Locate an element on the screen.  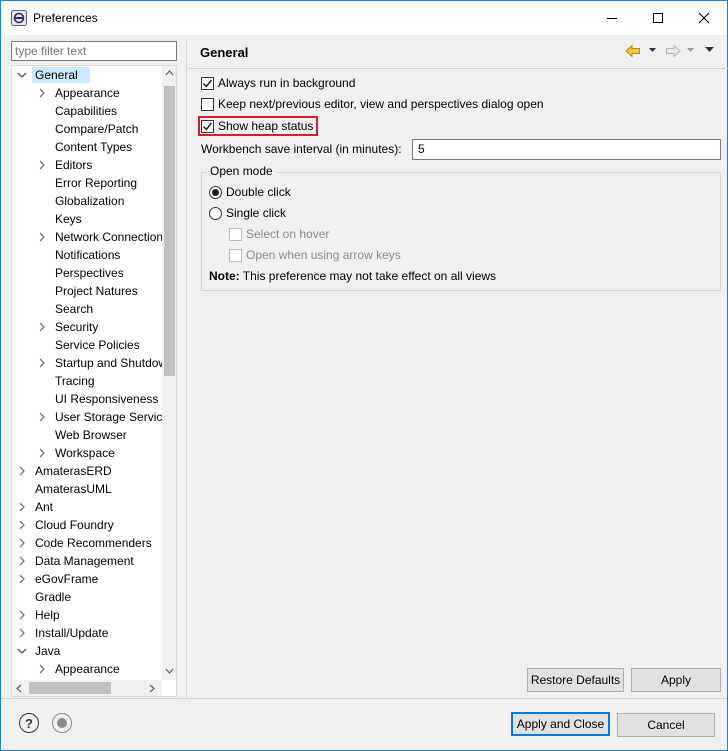
tree-item: Error Reporting is located at coordinates (87, 183).